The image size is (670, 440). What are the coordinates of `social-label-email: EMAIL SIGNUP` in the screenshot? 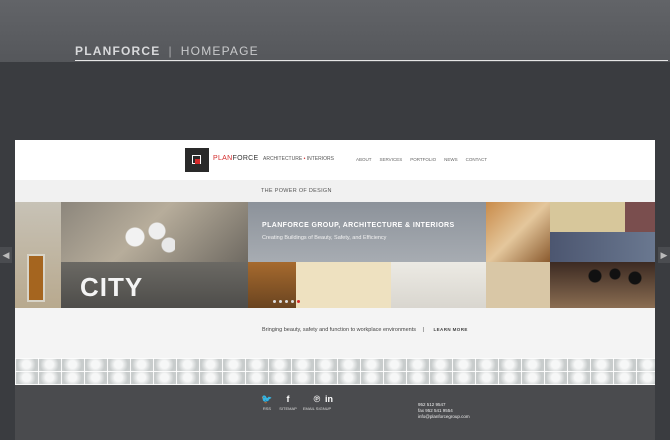 It's located at (317, 408).